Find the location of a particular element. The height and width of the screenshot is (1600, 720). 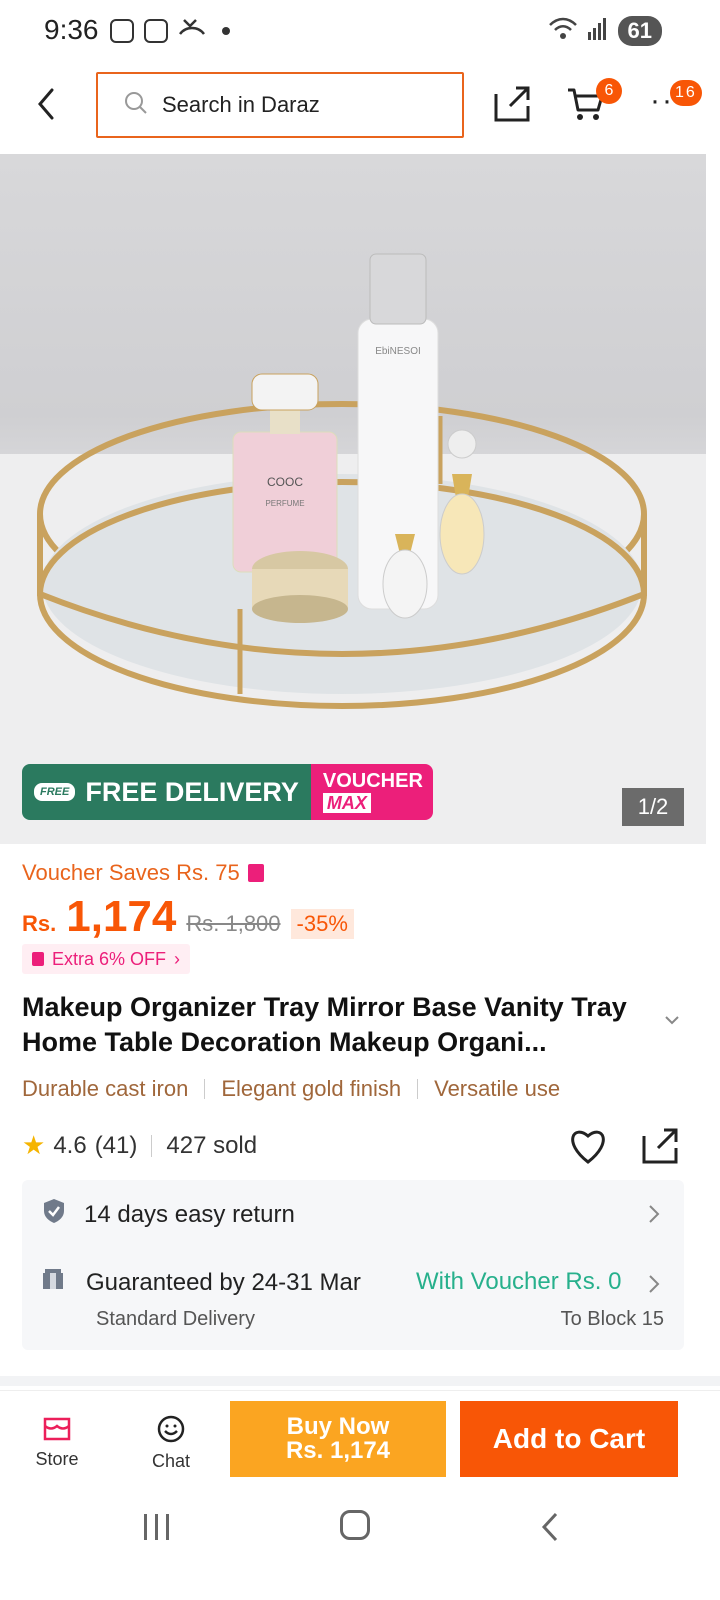

delivery-truck-icon: FREE is located at coordinates (55, 792).